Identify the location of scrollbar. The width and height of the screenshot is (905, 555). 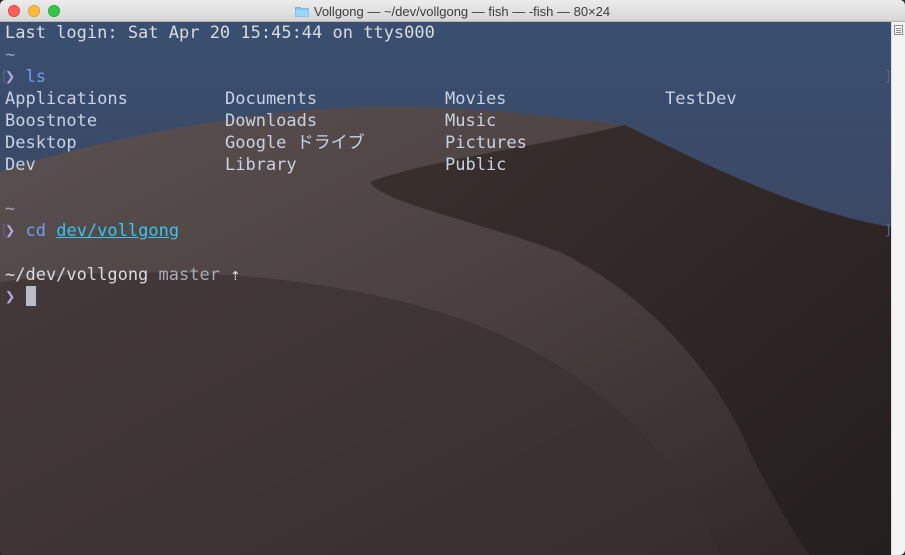
(898, 288).